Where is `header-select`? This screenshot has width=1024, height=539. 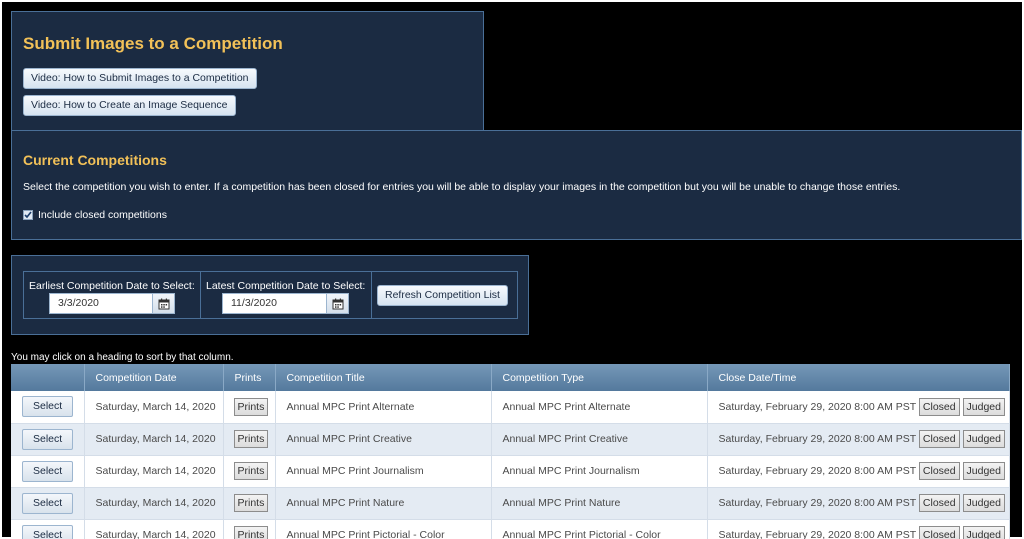
header-select is located at coordinates (48, 377).